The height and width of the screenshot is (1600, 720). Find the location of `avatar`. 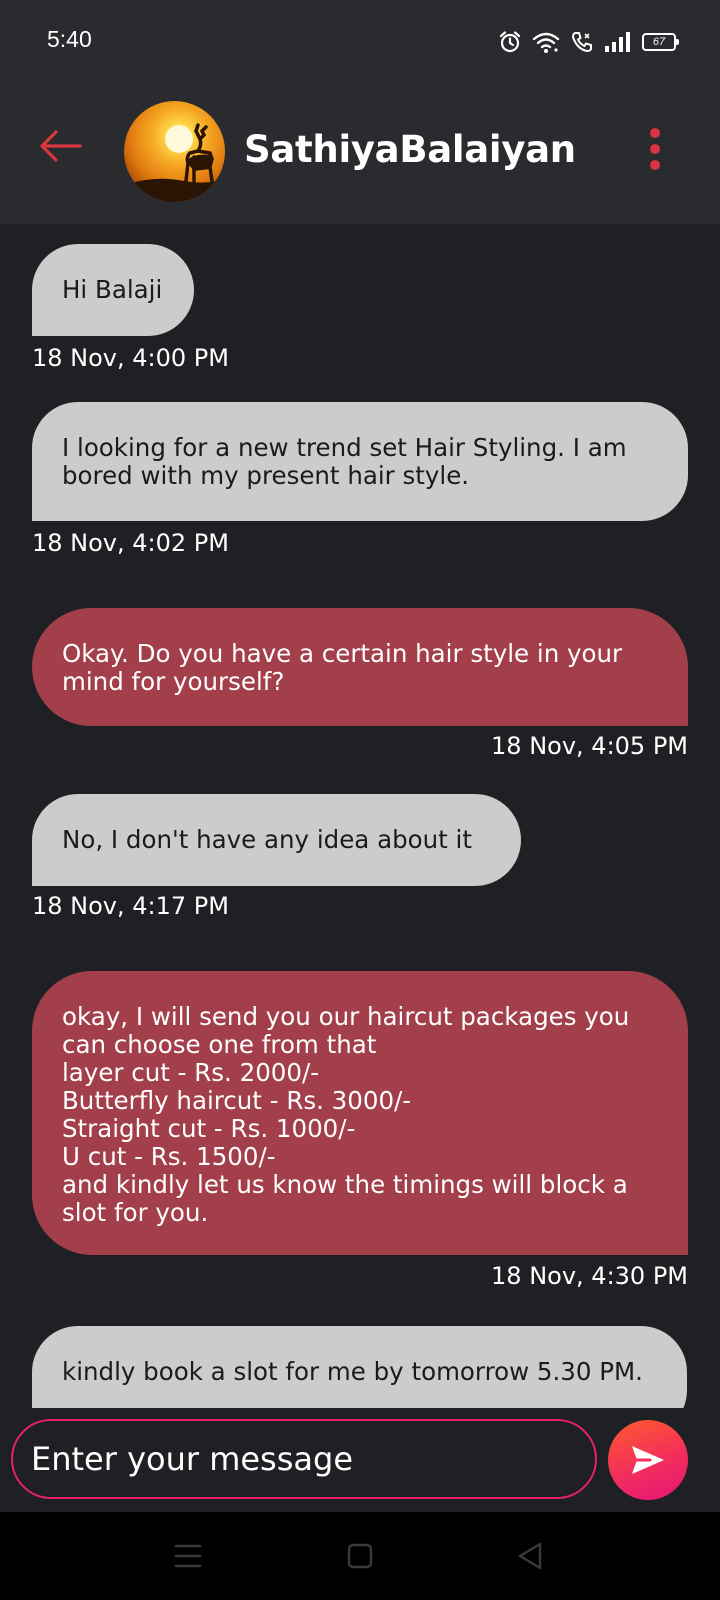

avatar is located at coordinates (174, 151).